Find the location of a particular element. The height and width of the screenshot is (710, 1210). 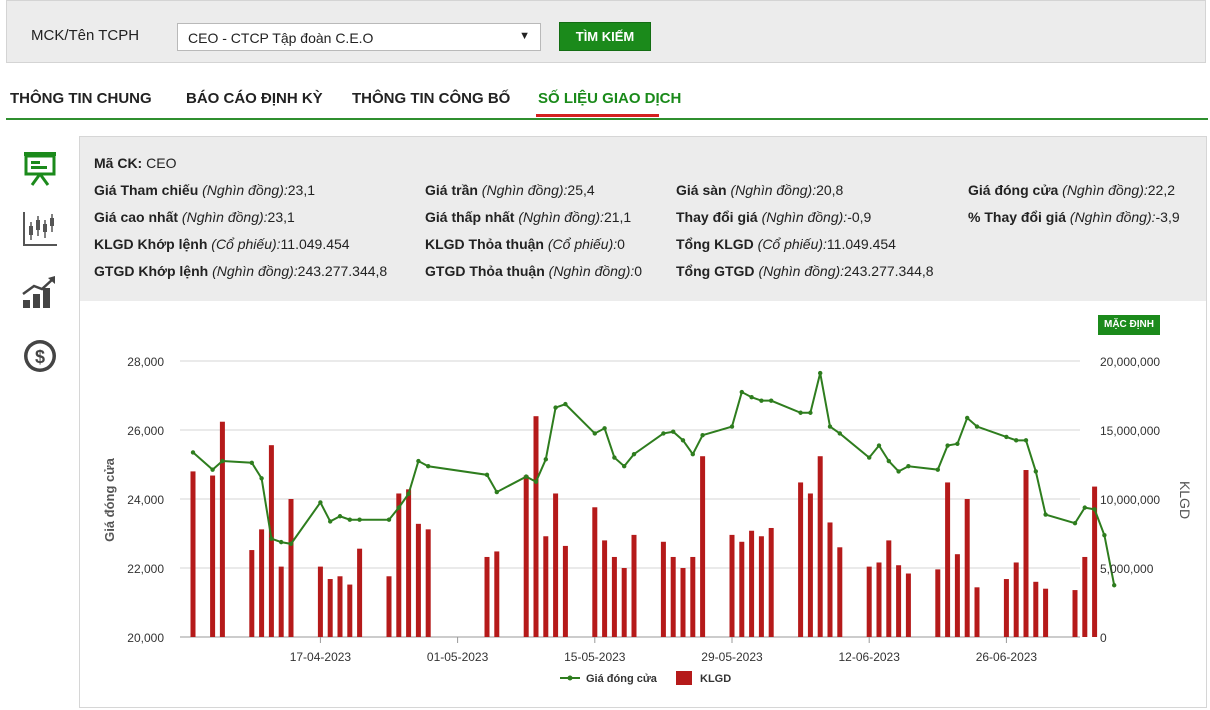

legend-volume: KLGD is located at coordinates (715, 679).